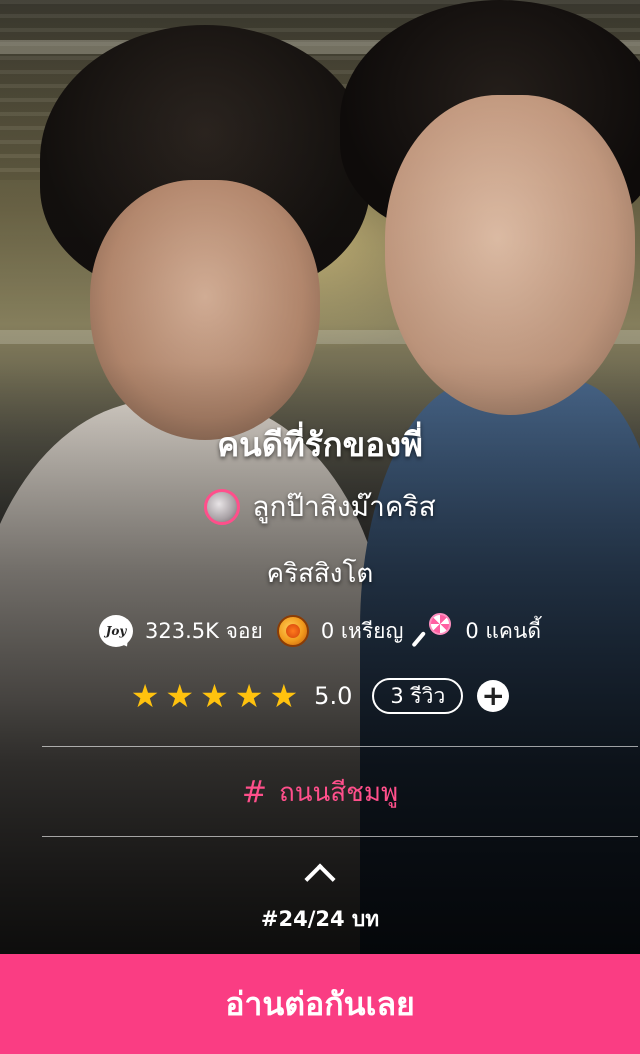 This screenshot has width=640, height=1054. What do you see at coordinates (362, 630) in the screenshot?
I see `coin-count: 0 เหรียญ` at bounding box center [362, 630].